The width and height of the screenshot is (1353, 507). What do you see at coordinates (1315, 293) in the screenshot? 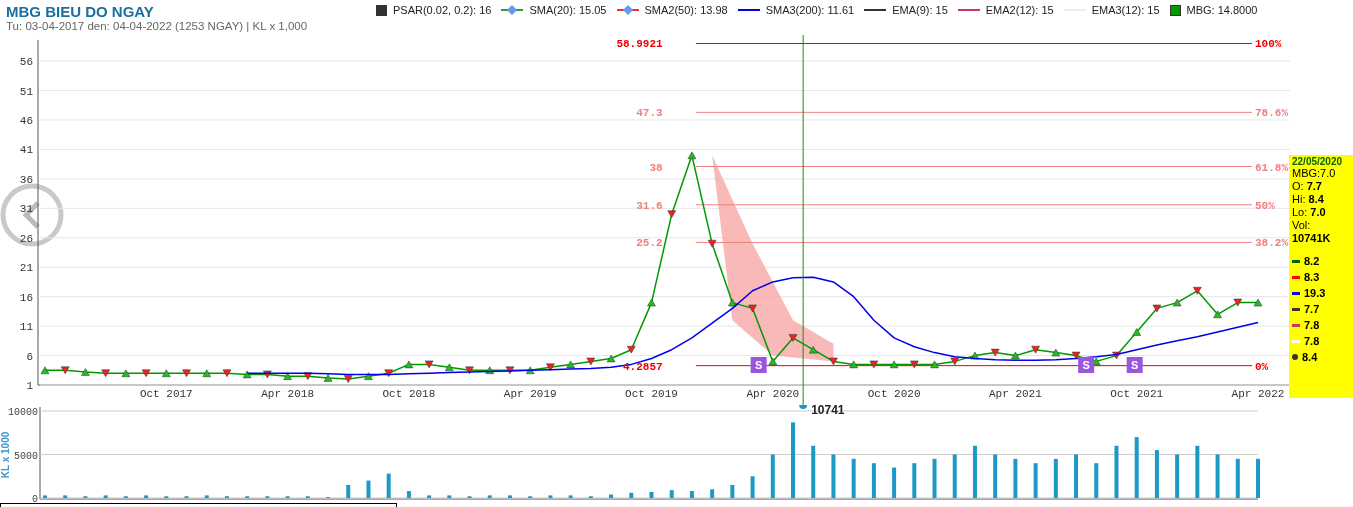
I see `tooltip-reading: 19.3` at bounding box center [1315, 293].